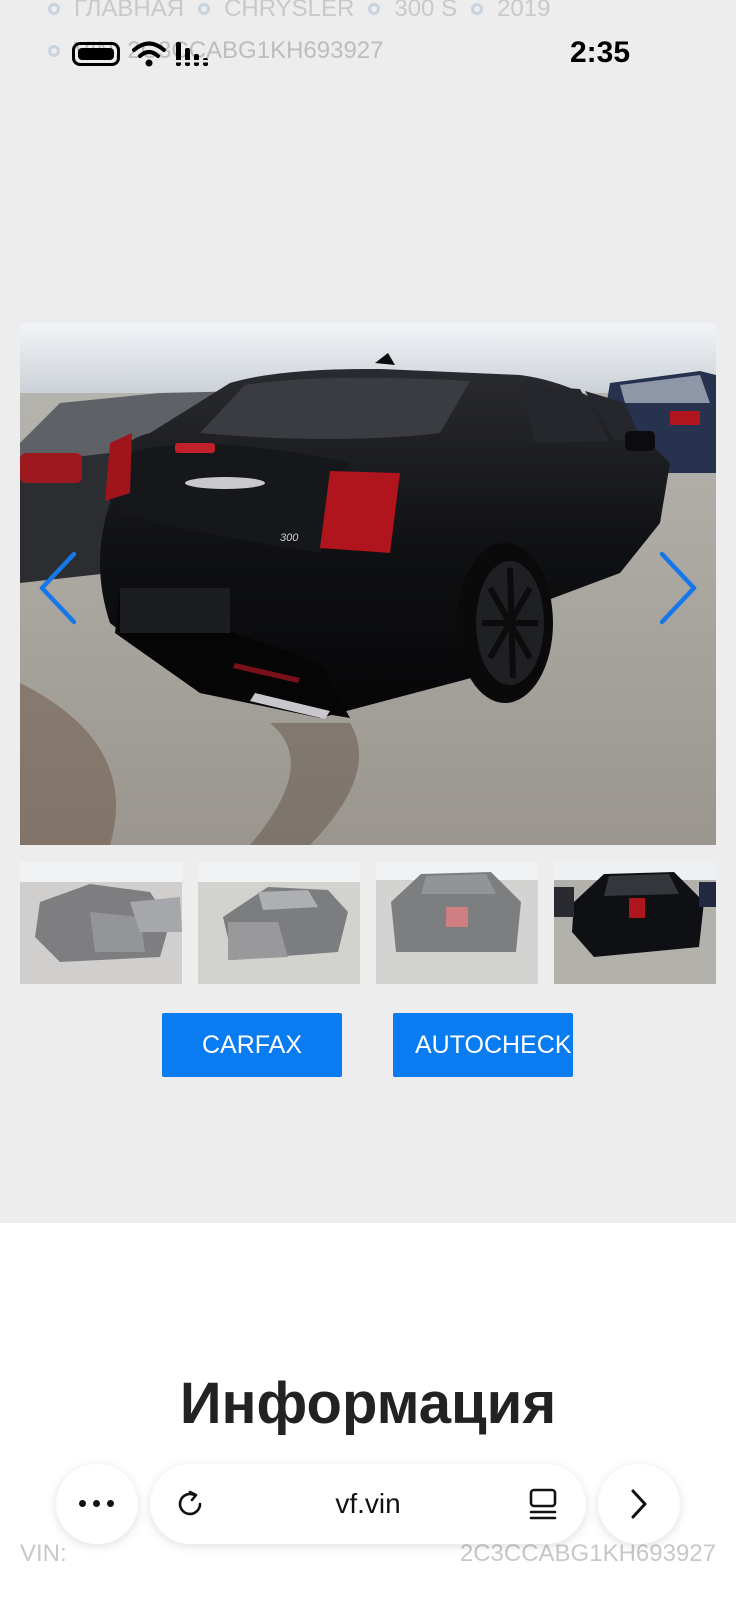 The height and width of the screenshot is (1600, 736). I want to click on forward-icon, so click(639, 1504).